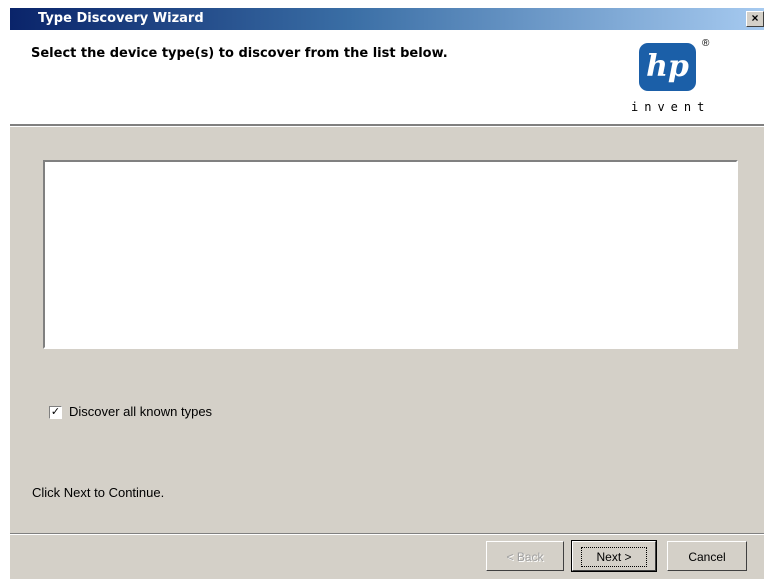 This screenshot has height=579, width=764. What do you see at coordinates (140, 411) in the screenshot?
I see `discover-all-label: Discover all known types` at bounding box center [140, 411].